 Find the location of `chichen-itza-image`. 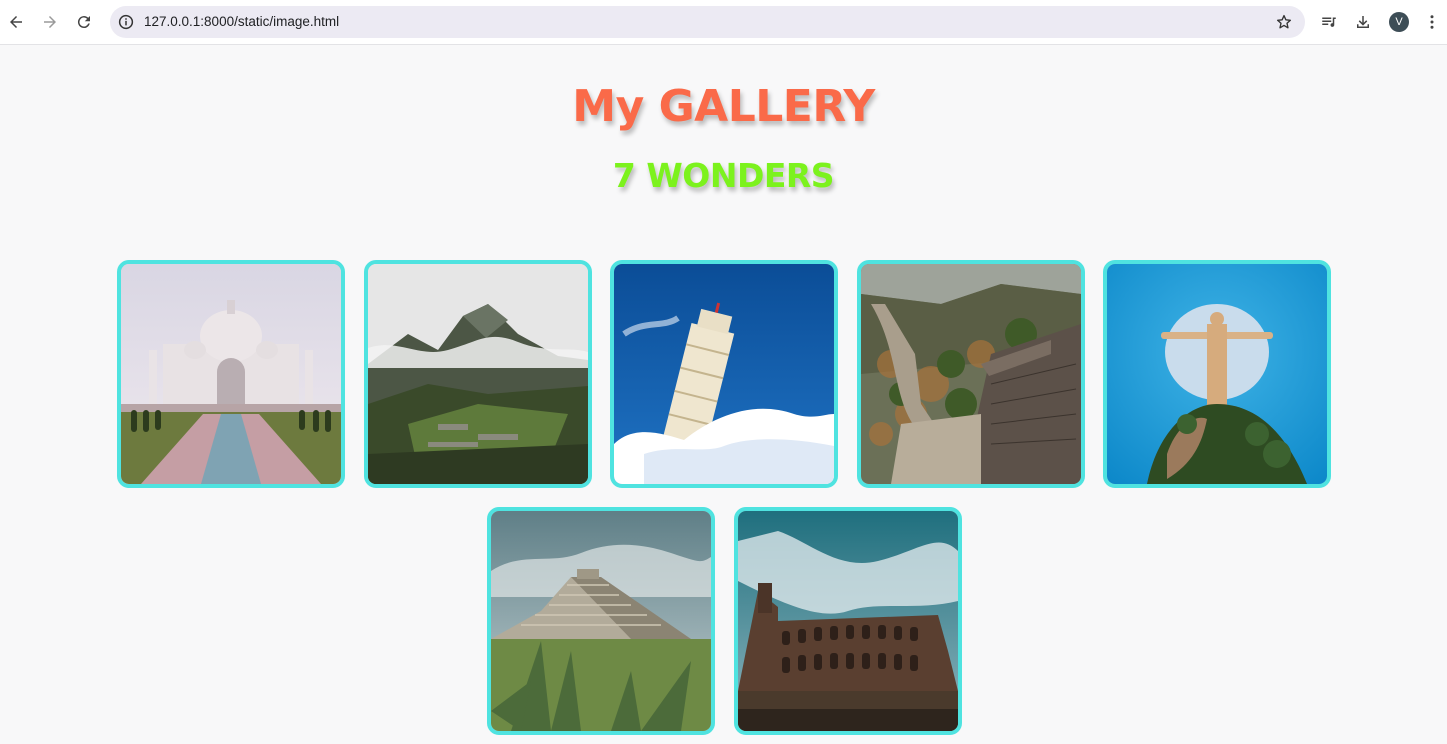

chichen-itza-image is located at coordinates (601, 621).